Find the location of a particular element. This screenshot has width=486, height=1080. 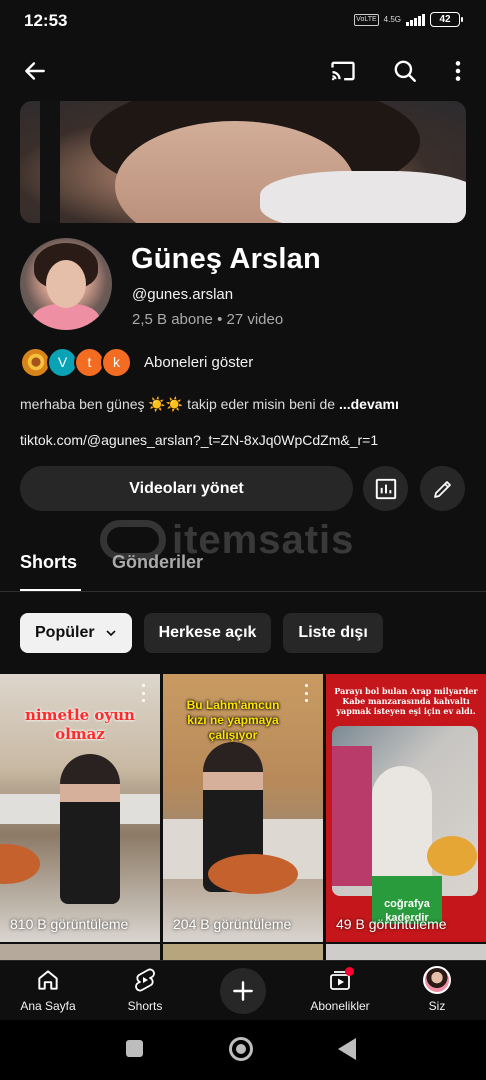

cast-icon is located at coordinates (343, 71).